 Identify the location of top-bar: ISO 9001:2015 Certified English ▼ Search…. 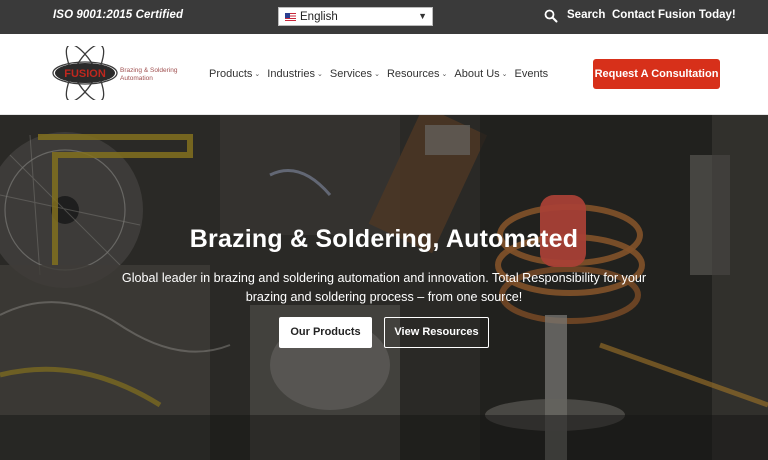
(384, 17).